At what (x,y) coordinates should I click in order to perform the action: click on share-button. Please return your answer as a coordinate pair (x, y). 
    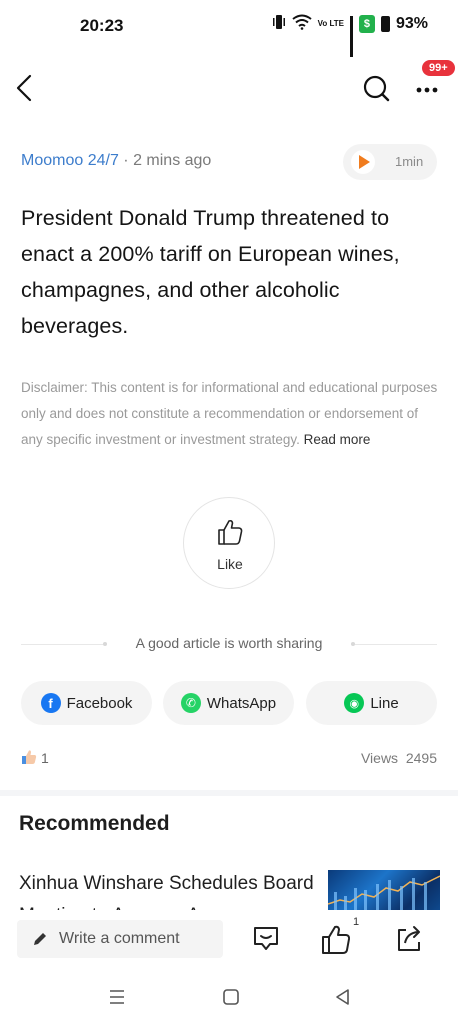
    Looking at the image, I should click on (409, 941).